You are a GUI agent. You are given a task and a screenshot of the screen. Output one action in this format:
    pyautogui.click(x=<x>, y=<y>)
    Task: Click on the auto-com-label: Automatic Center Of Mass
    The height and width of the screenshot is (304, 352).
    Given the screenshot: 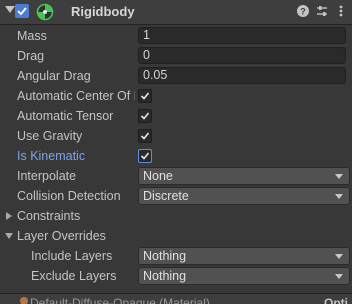 What is the action you would take?
    pyautogui.click(x=76, y=96)
    